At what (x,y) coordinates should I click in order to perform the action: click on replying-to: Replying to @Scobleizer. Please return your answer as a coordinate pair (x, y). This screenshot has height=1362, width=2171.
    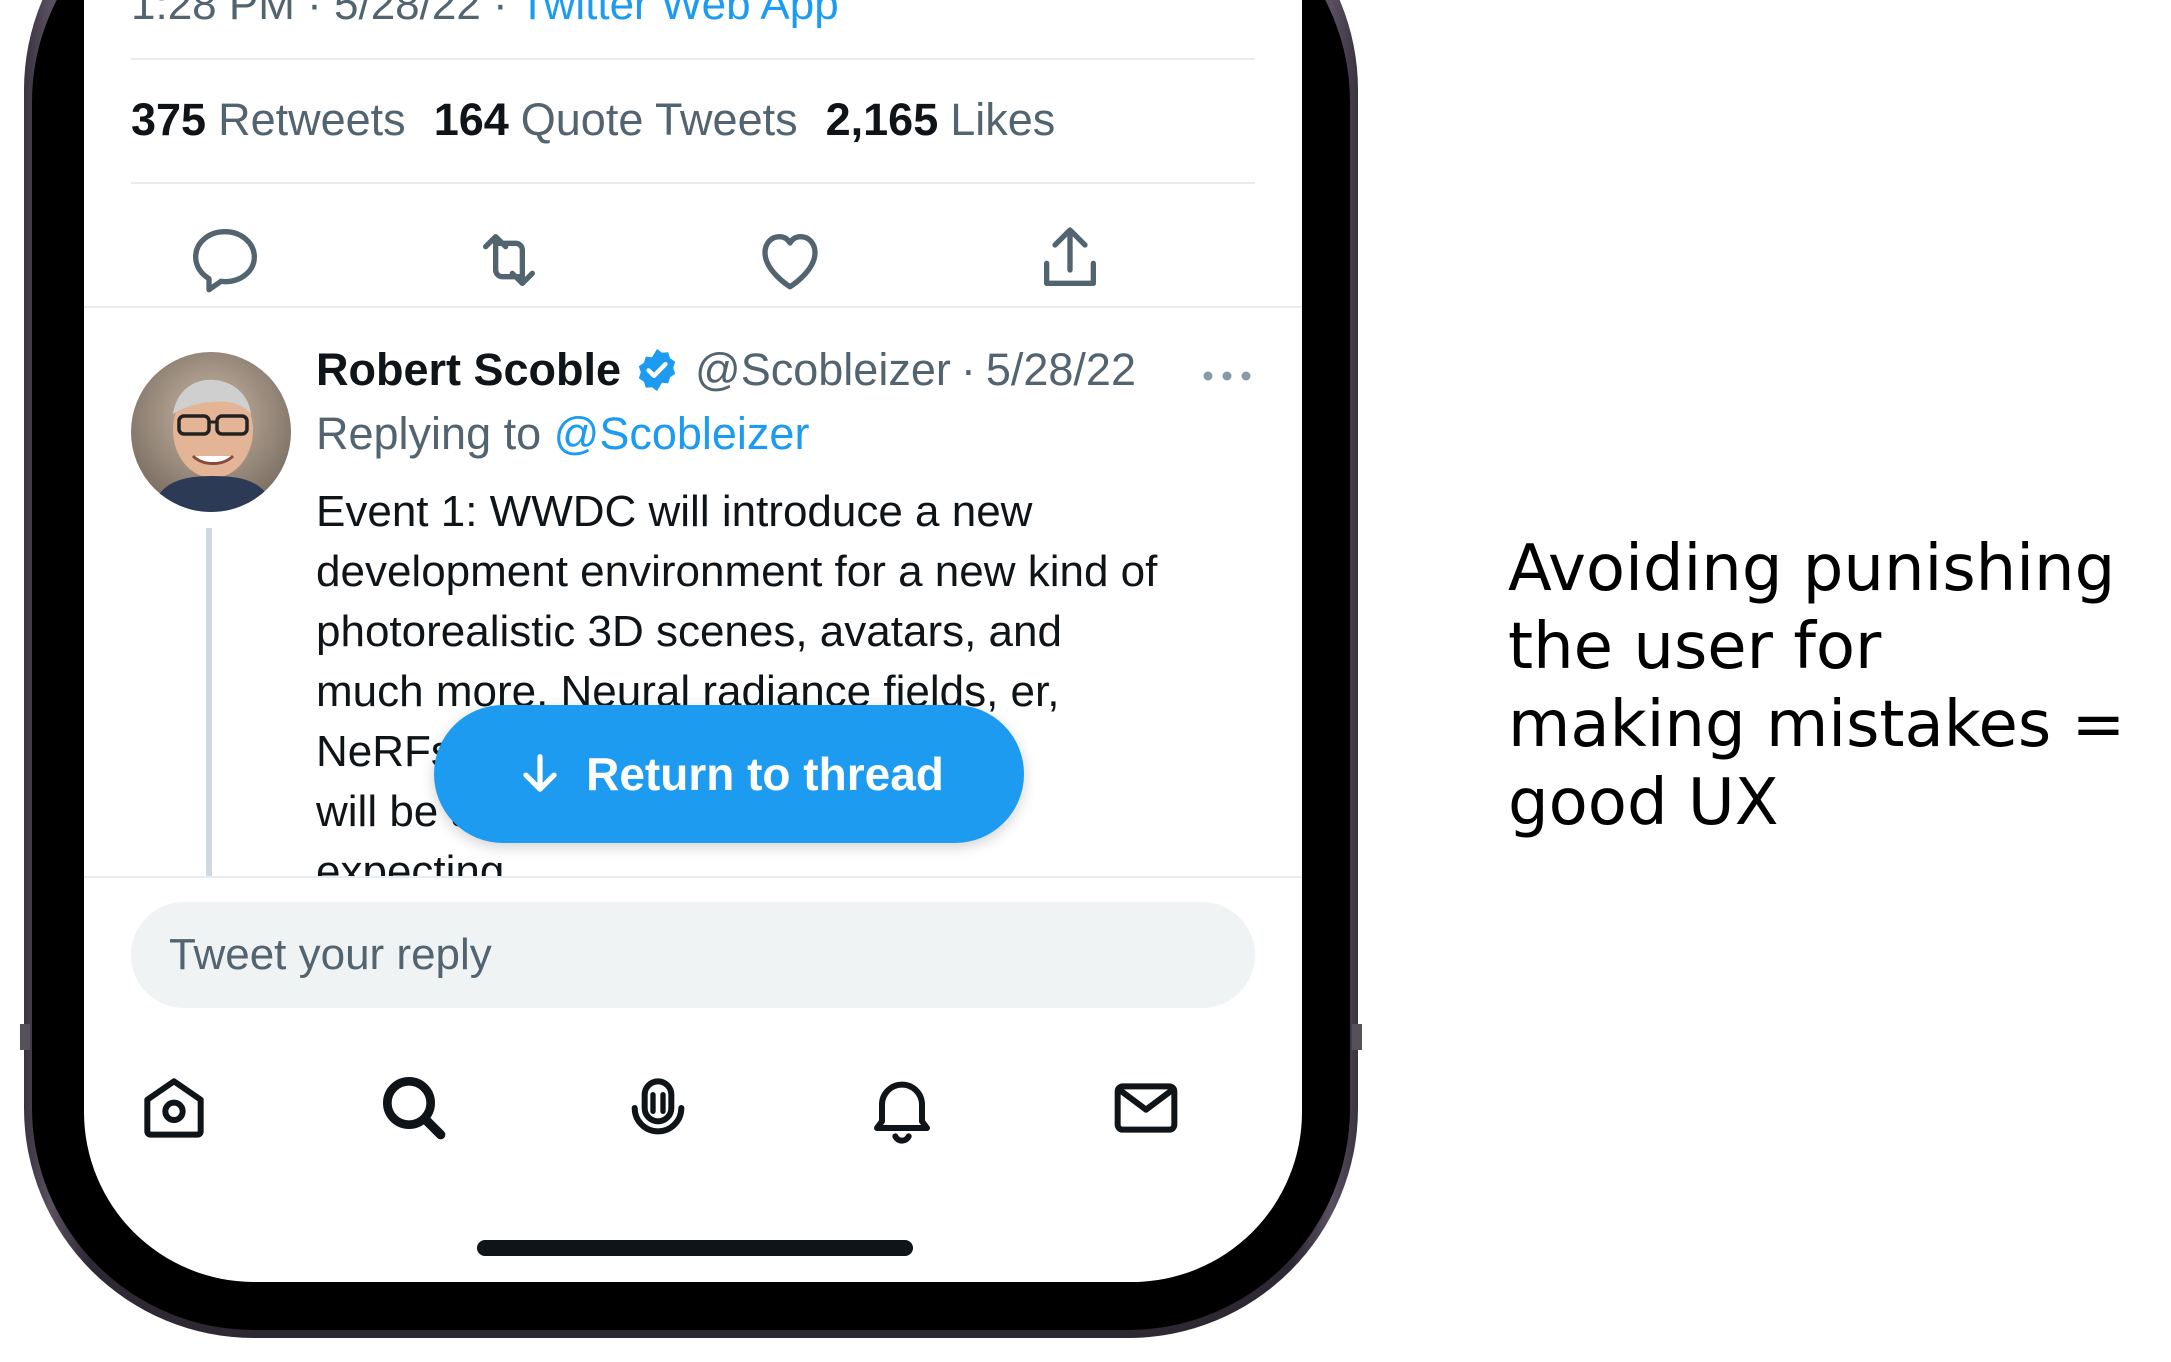
    Looking at the image, I should click on (562, 434).